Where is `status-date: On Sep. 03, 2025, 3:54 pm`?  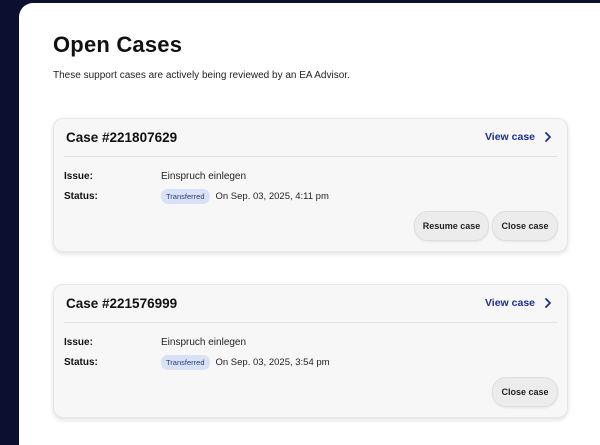 status-date: On Sep. 03, 2025, 3:54 pm is located at coordinates (272, 362).